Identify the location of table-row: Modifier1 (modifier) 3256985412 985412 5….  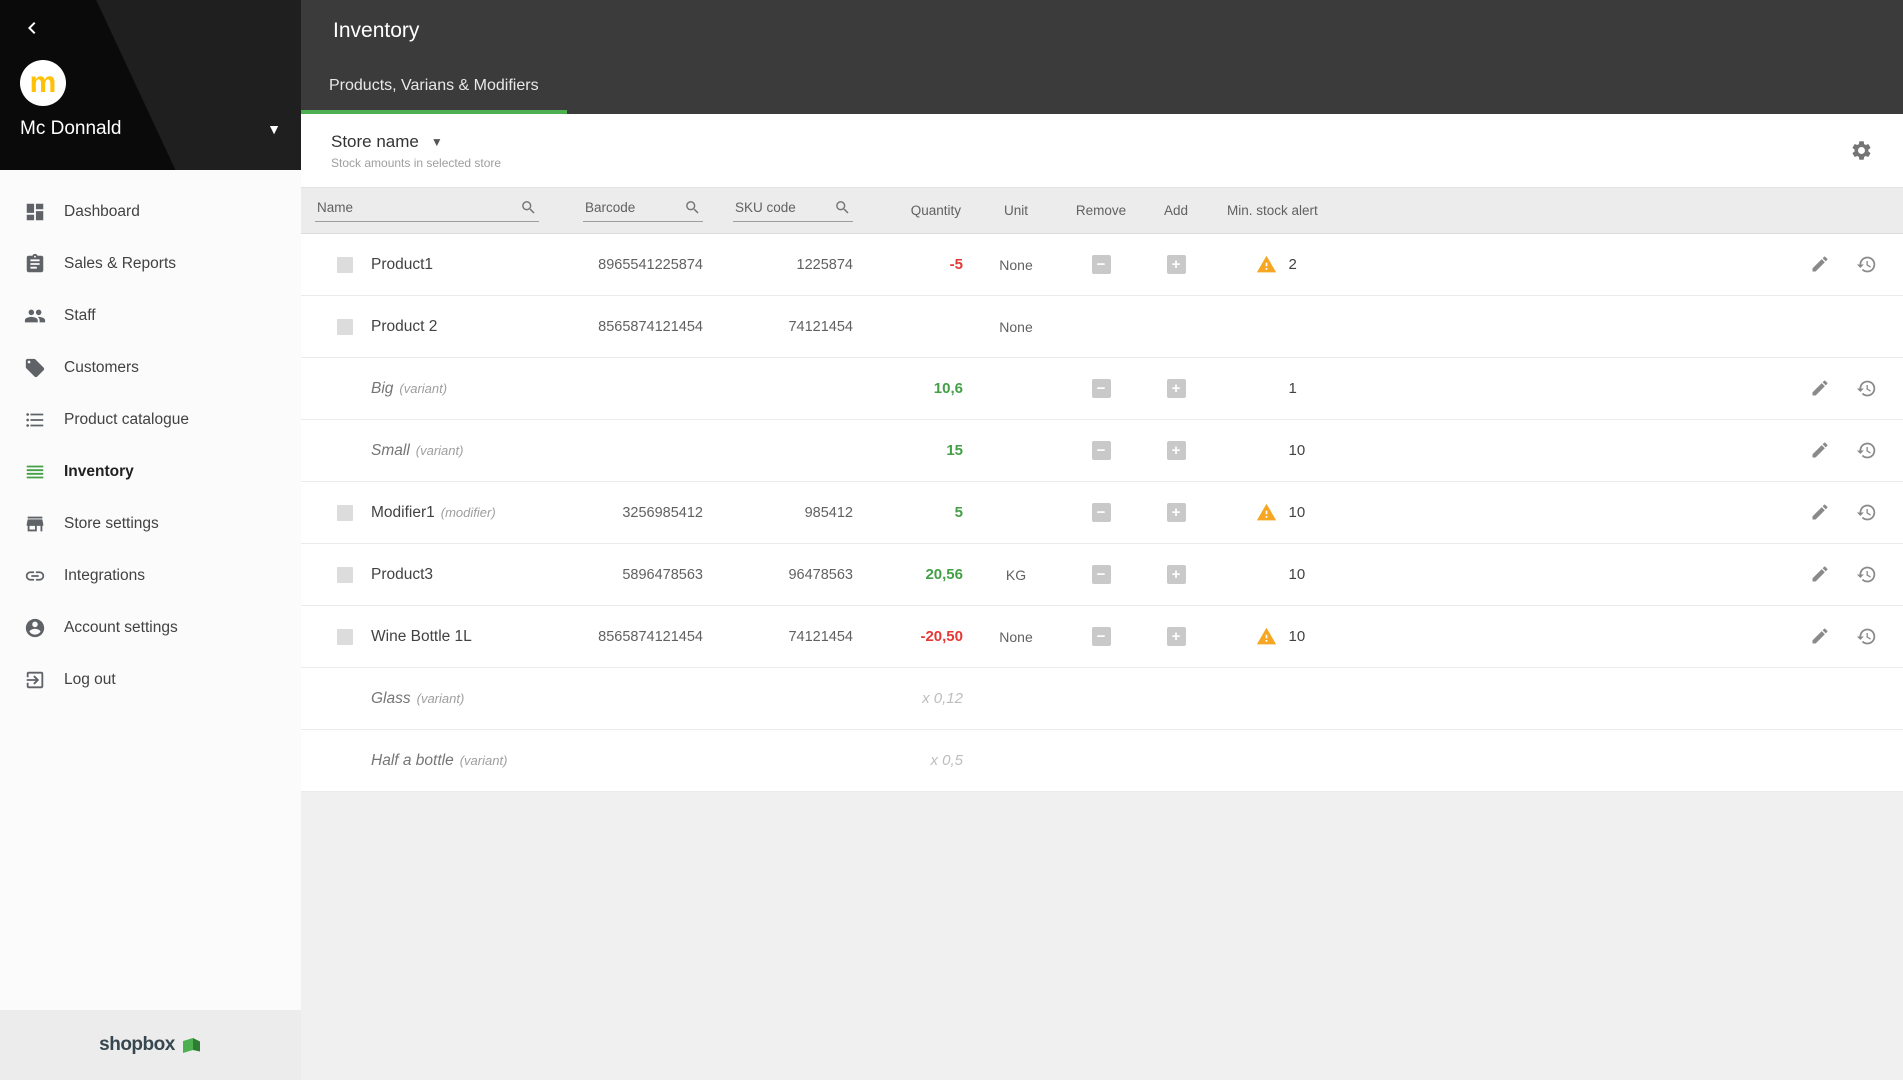
(1102, 513).